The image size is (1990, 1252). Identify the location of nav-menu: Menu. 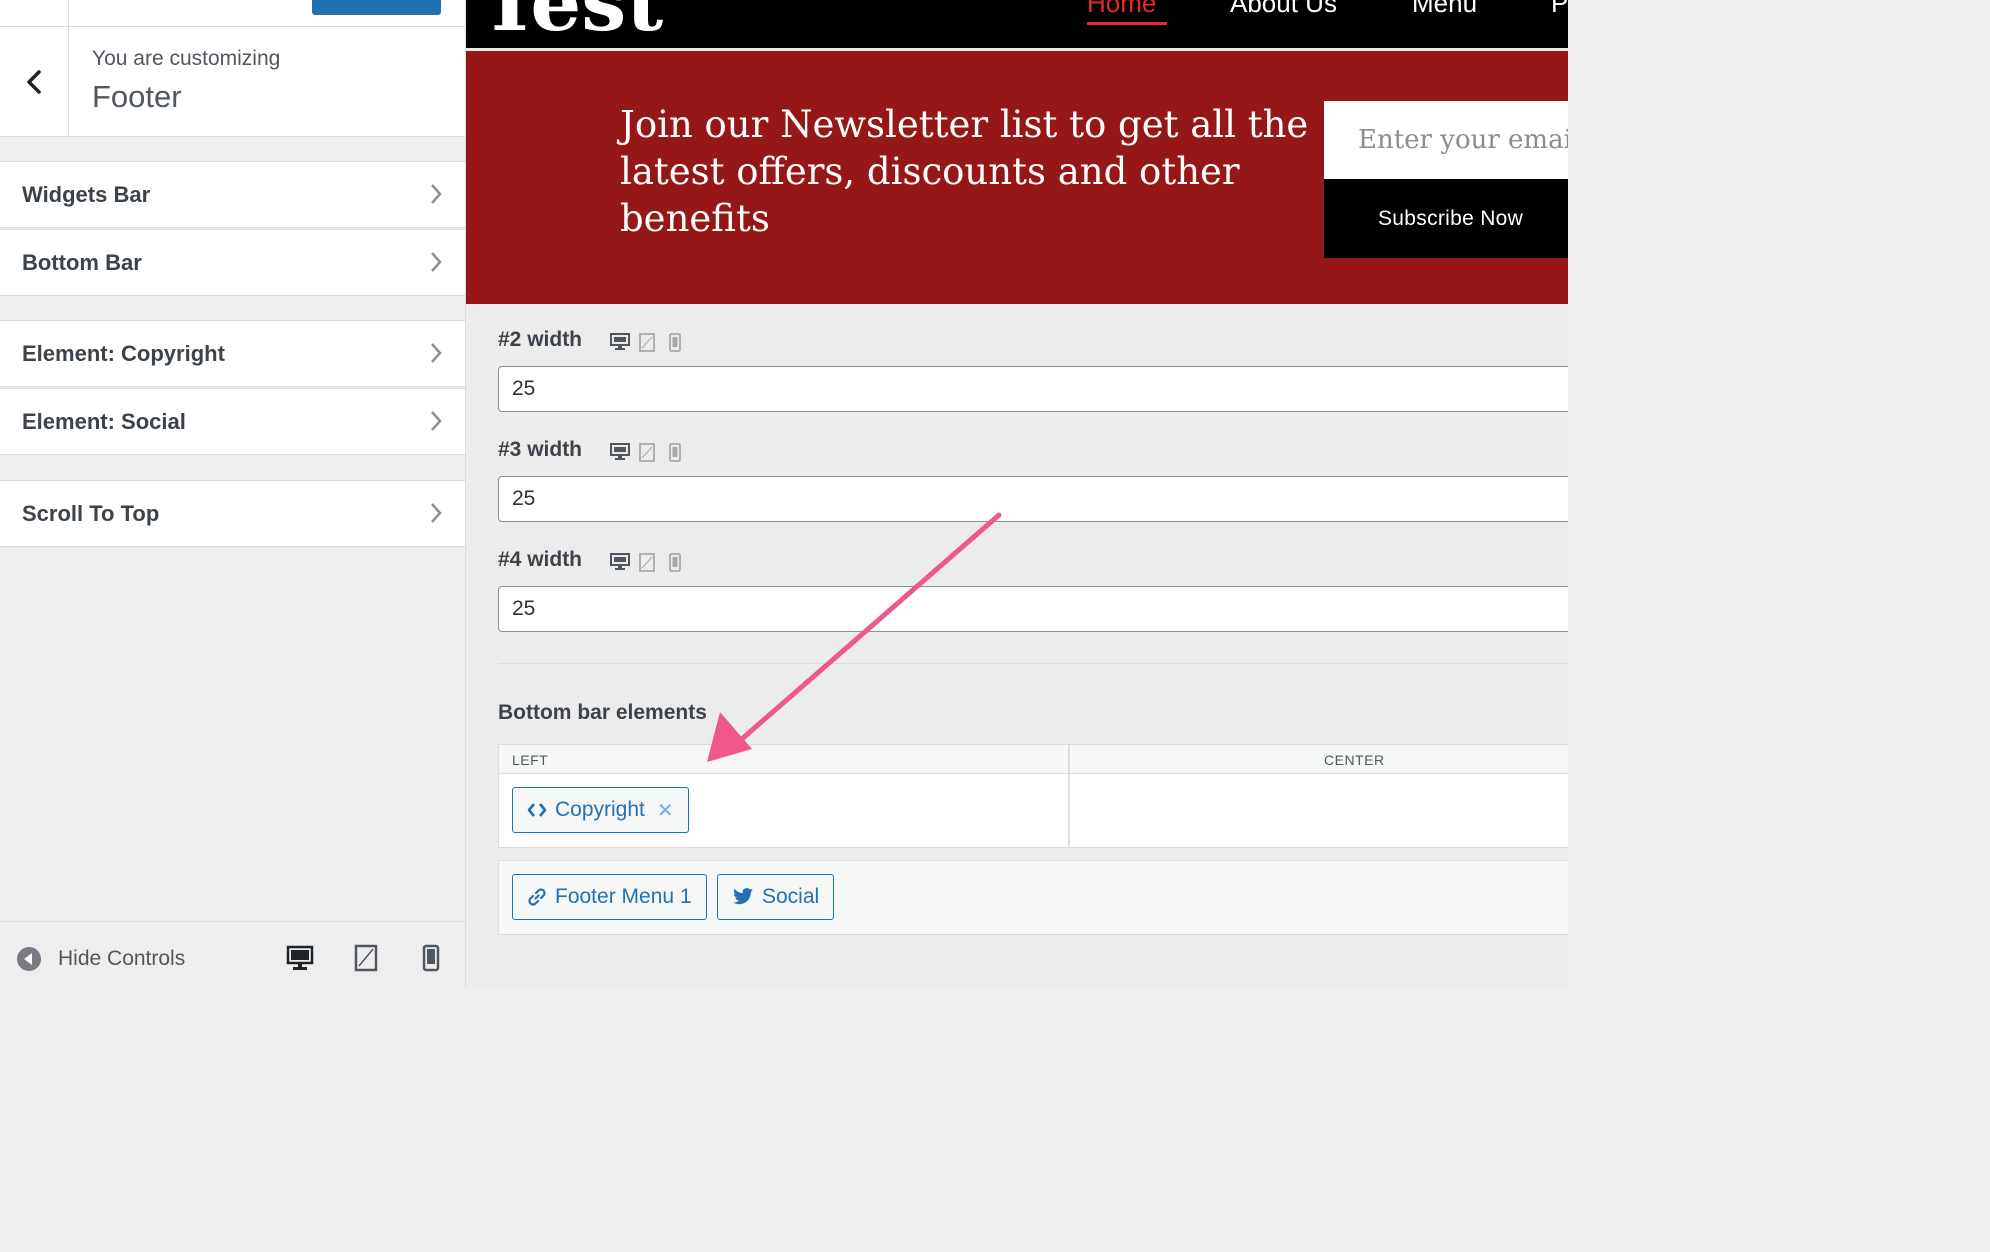
(1444, 9).